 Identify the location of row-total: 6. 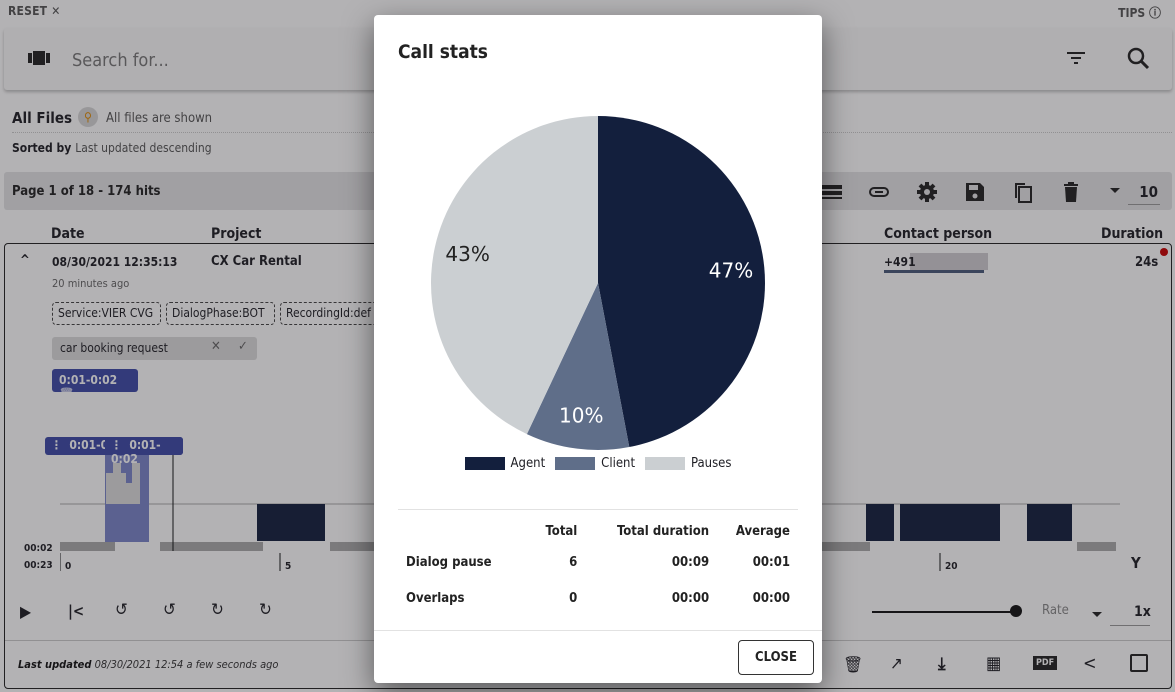
(573, 562).